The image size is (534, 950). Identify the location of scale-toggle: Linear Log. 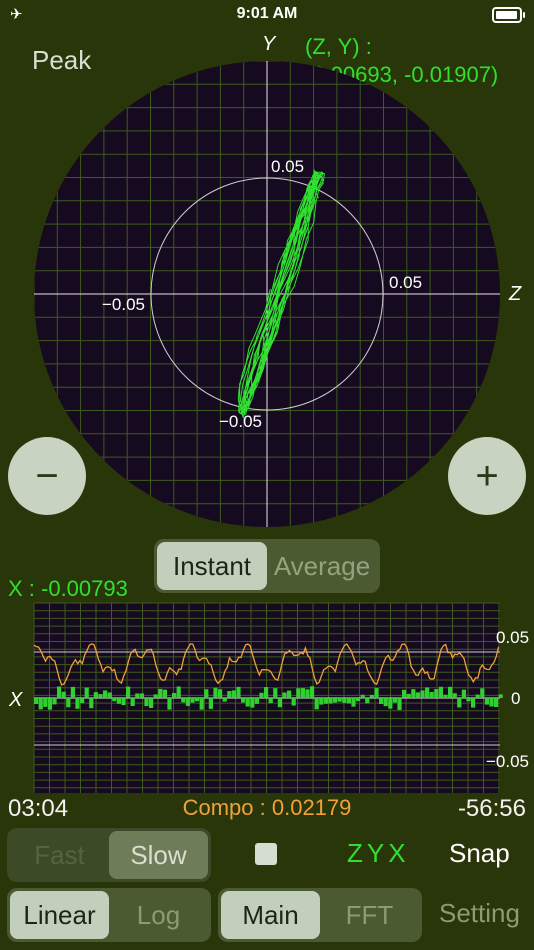
(109, 915).